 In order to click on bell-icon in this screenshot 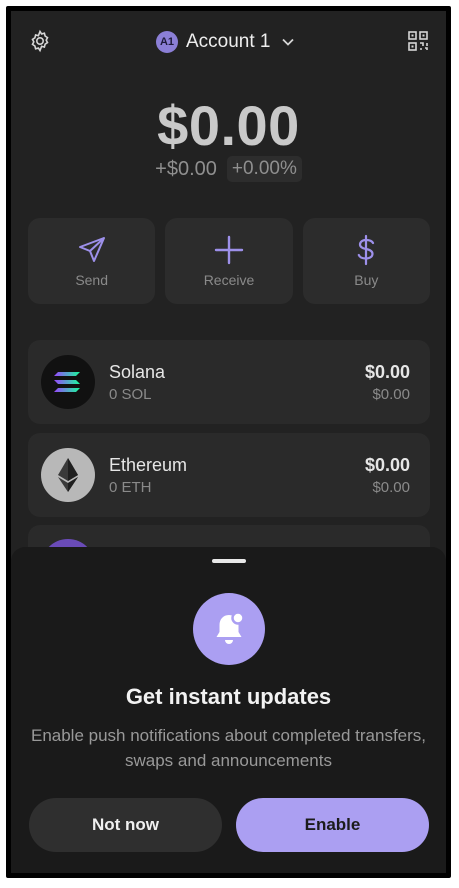, I will do `click(230, 627)`.